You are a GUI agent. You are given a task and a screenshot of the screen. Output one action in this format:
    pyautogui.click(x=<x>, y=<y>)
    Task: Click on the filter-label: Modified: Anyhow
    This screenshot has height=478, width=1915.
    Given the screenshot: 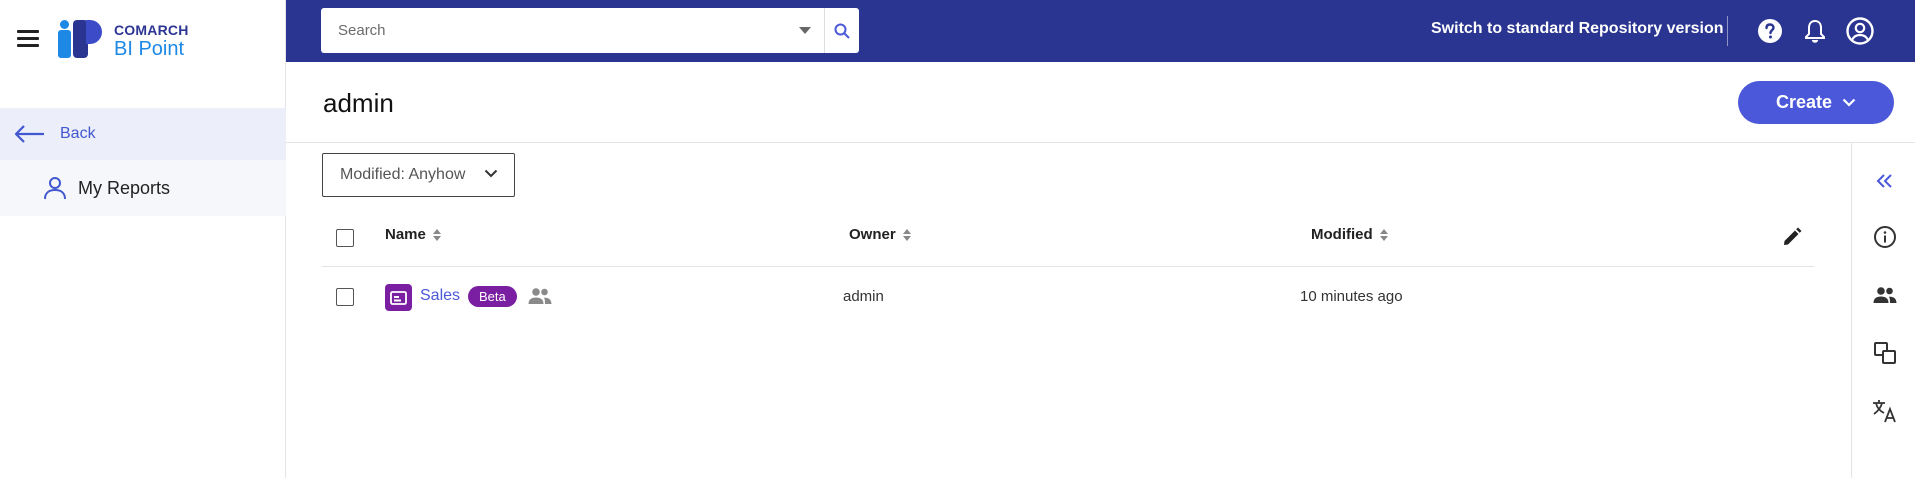 What is the action you would take?
    pyautogui.click(x=403, y=174)
    